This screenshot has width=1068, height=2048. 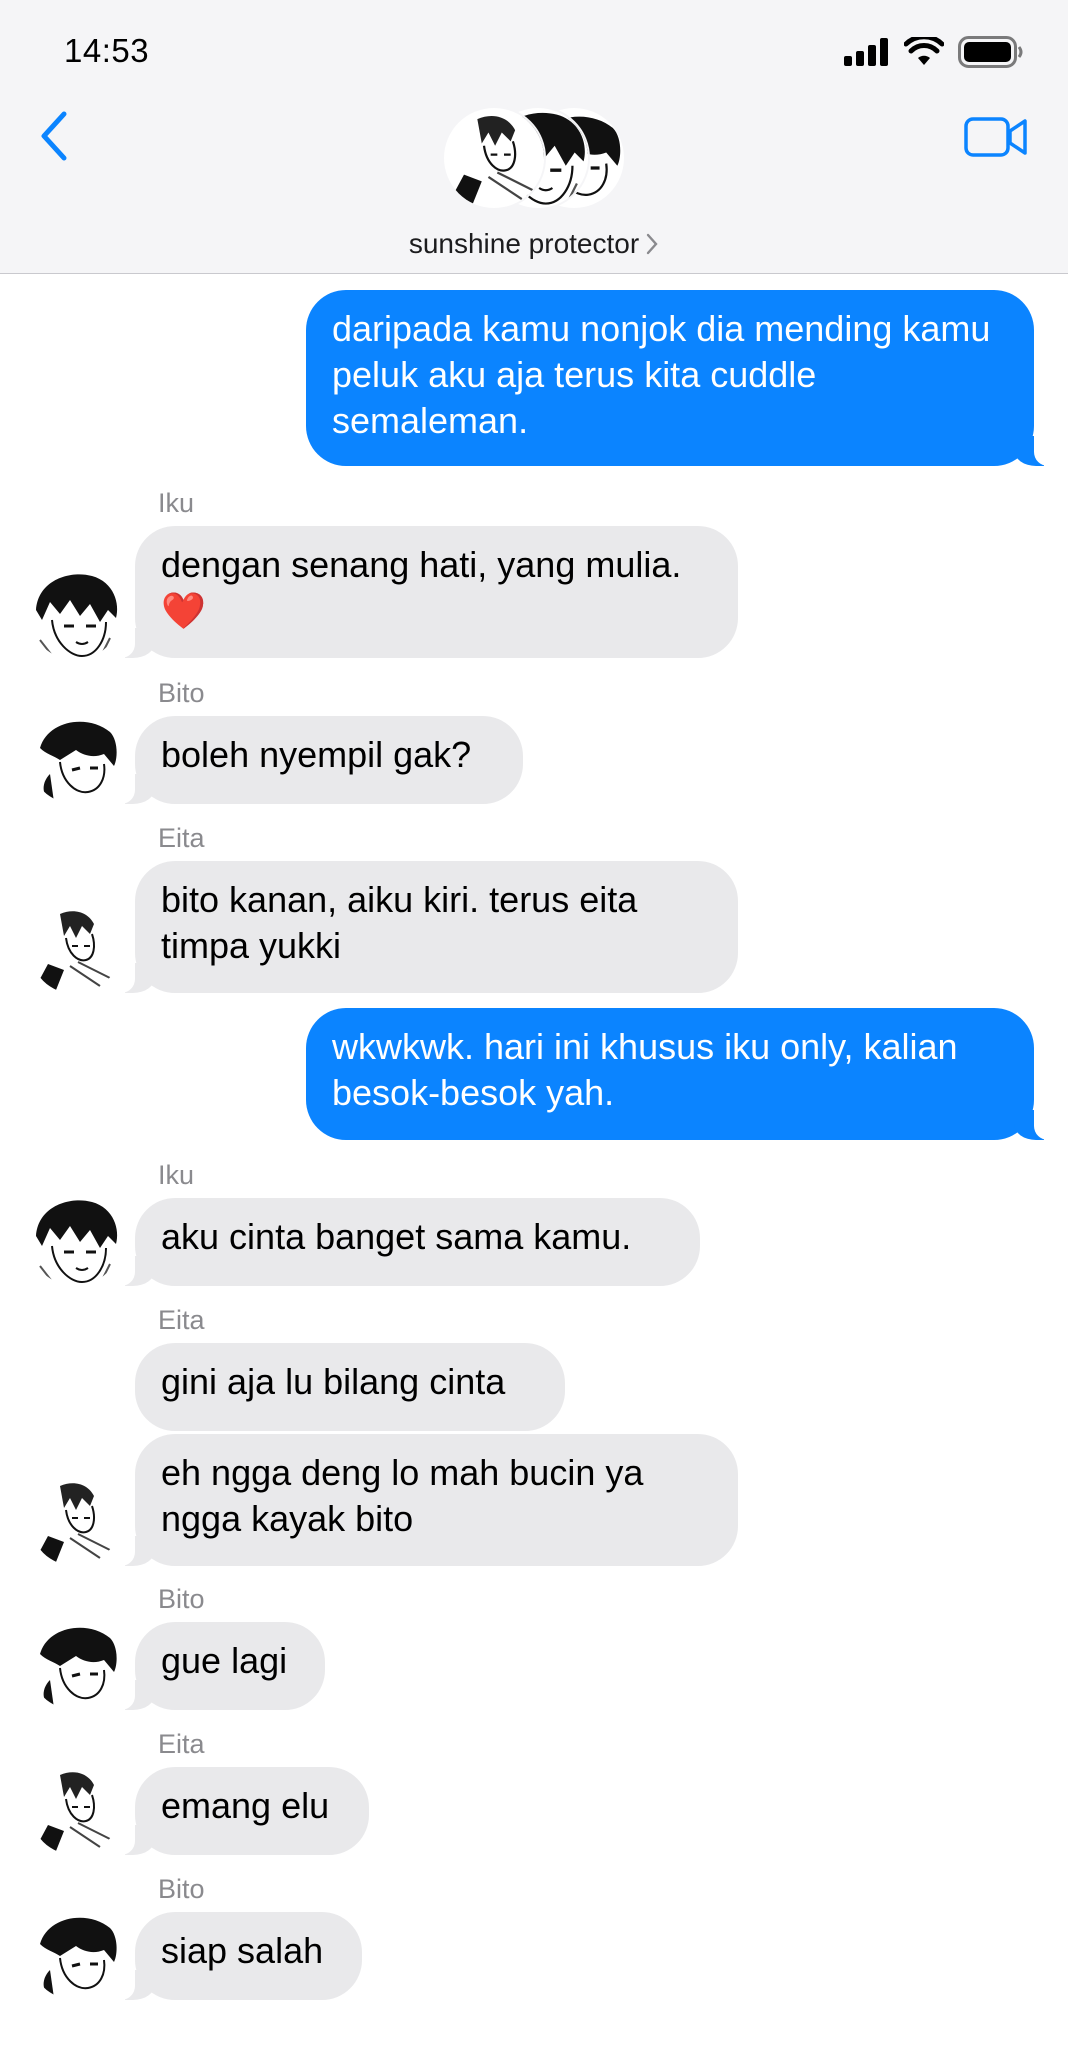 I want to click on status-icons, so click(x=934, y=52).